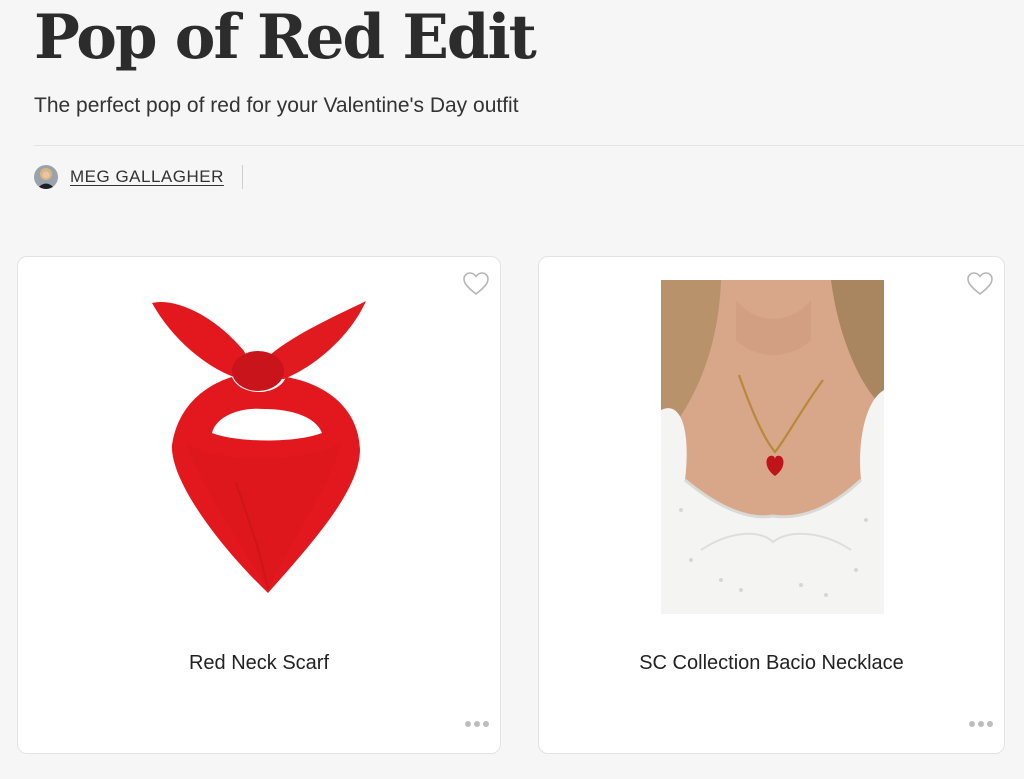 This screenshot has width=1024, height=779. Describe the element at coordinates (259, 446) in the screenshot. I see `red-neck-scarf-image` at that location.